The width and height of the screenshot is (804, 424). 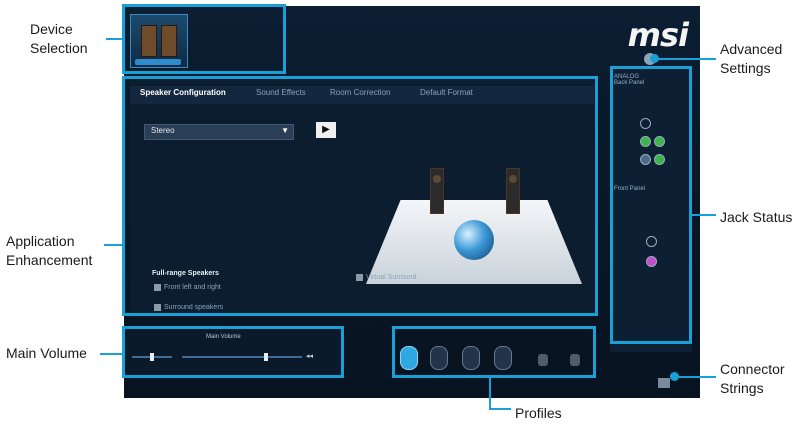 I want to click on msi-logo: msi, so click(x=658, y=35).